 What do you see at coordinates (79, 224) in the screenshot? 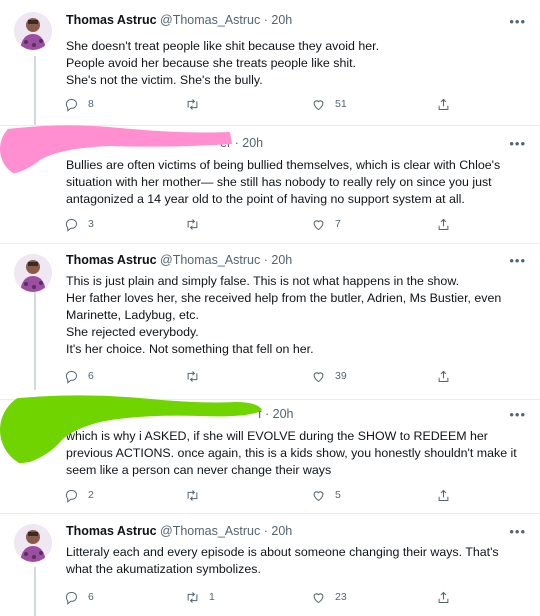
I see `reply-button: 3` at bounding box center [79, 224].